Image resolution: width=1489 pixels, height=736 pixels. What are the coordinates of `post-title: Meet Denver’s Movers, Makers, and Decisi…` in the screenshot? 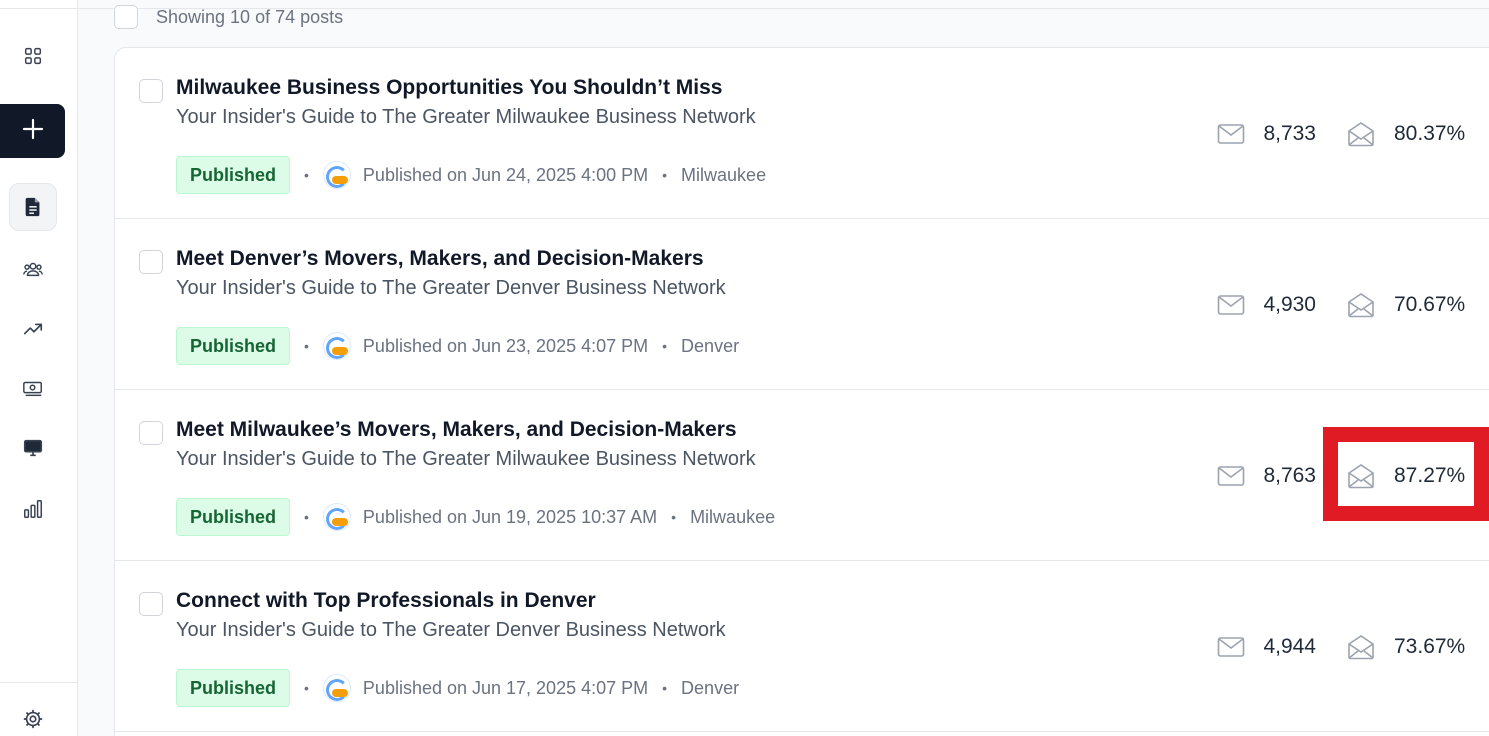 It's located at (440, 259).